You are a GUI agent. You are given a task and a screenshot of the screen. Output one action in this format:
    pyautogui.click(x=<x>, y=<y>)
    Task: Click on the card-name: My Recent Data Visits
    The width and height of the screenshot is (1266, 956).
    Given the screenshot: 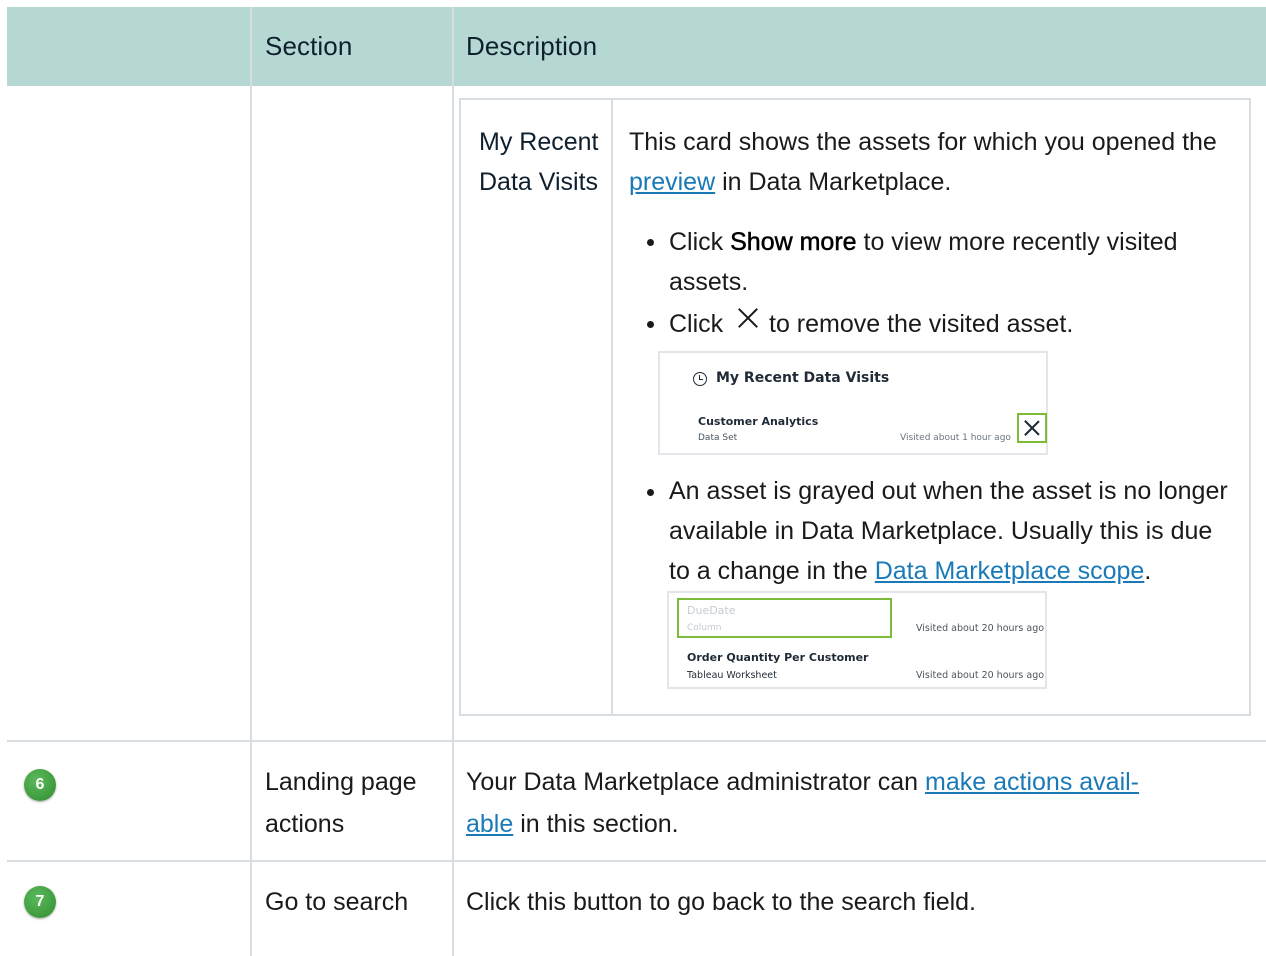 What is the action you would take?
    pyautogui.click(x=539, y=162)
    